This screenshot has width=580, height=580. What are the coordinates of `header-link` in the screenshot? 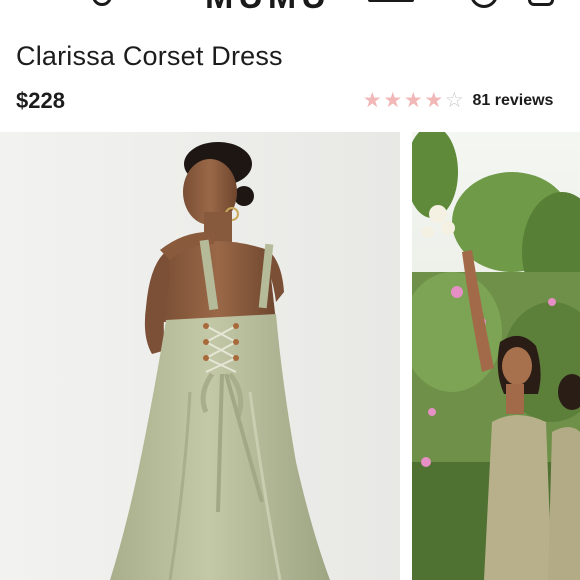 It's located at (391, 1).